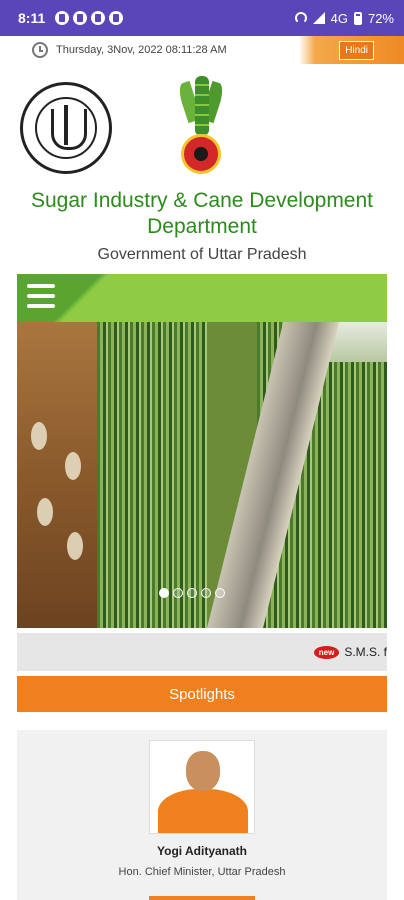 The image size is (404, 900). I want to click on slider-dots, so click(192, 593).